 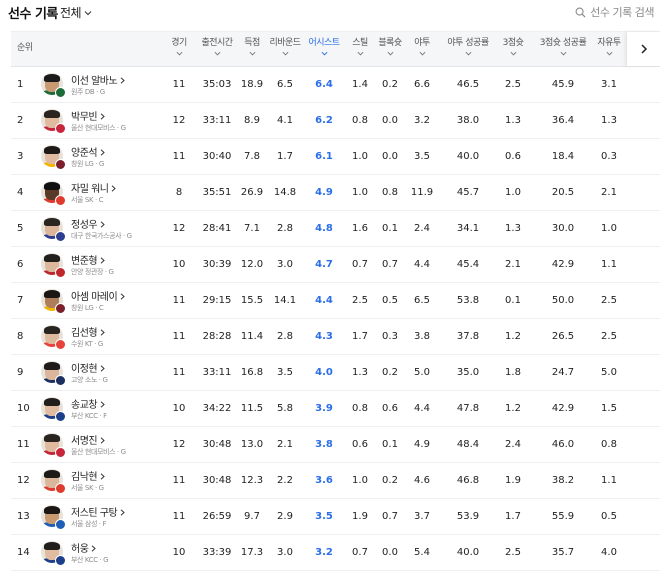 What do you see at coordinates (179, 480) in the screenshot?
I see `stat-cell-games: 11` at bounding box center [179, 480].